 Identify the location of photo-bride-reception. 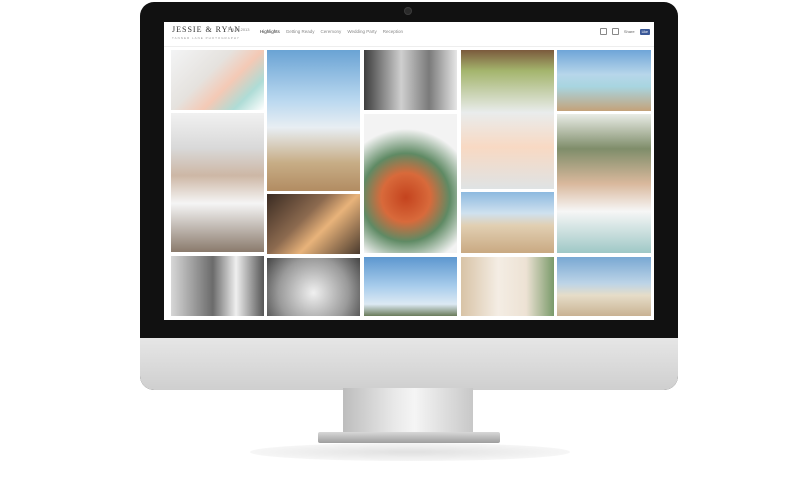
(604, 183).